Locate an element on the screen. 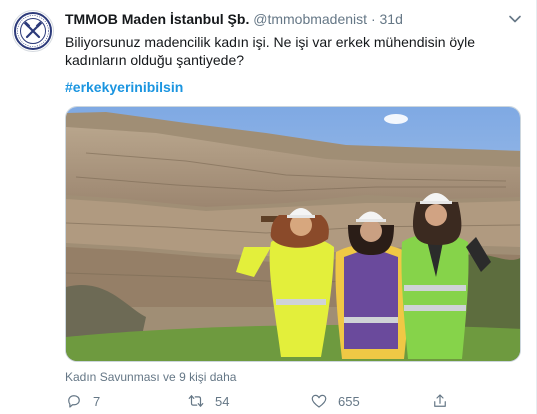  hashtag-link: #erkekyerinibilsin is located at coordinates (124, 87).